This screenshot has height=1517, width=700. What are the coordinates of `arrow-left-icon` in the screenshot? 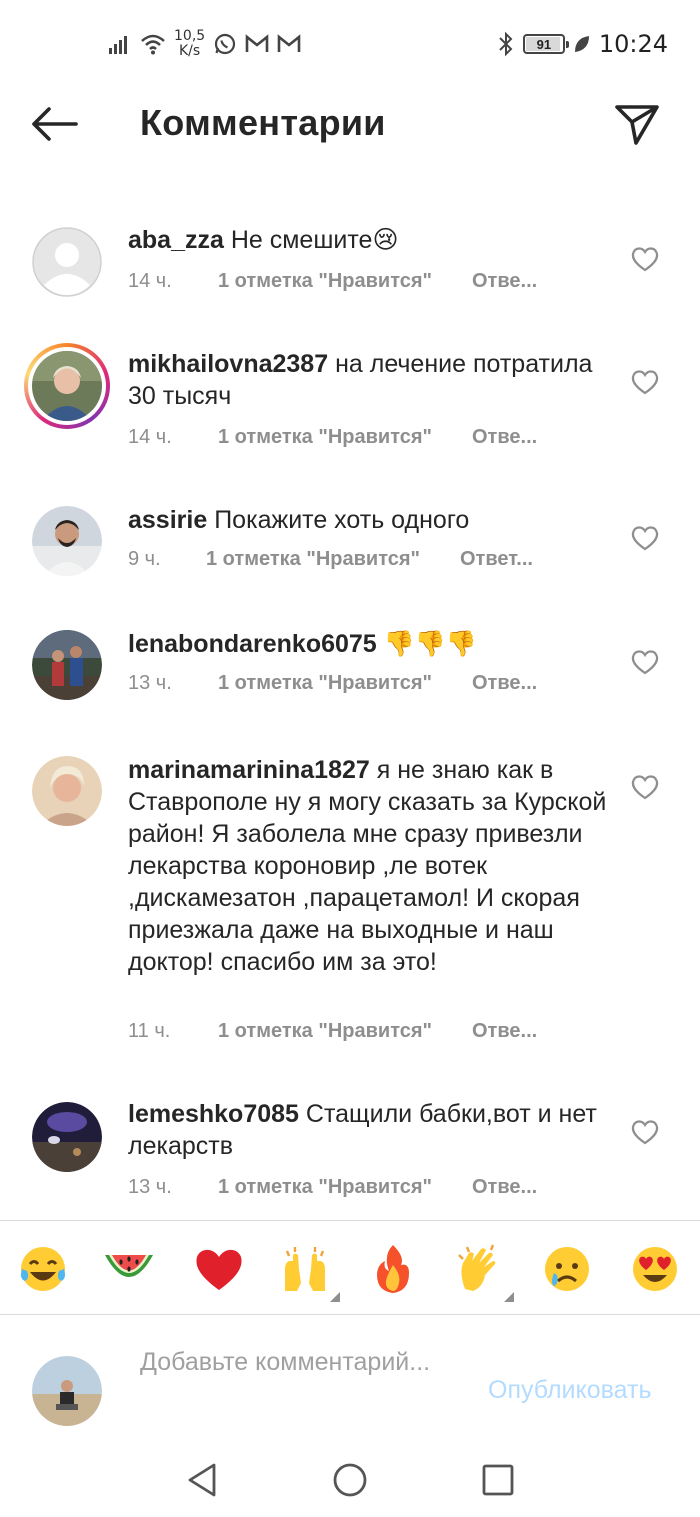 It's located at (55, 124).